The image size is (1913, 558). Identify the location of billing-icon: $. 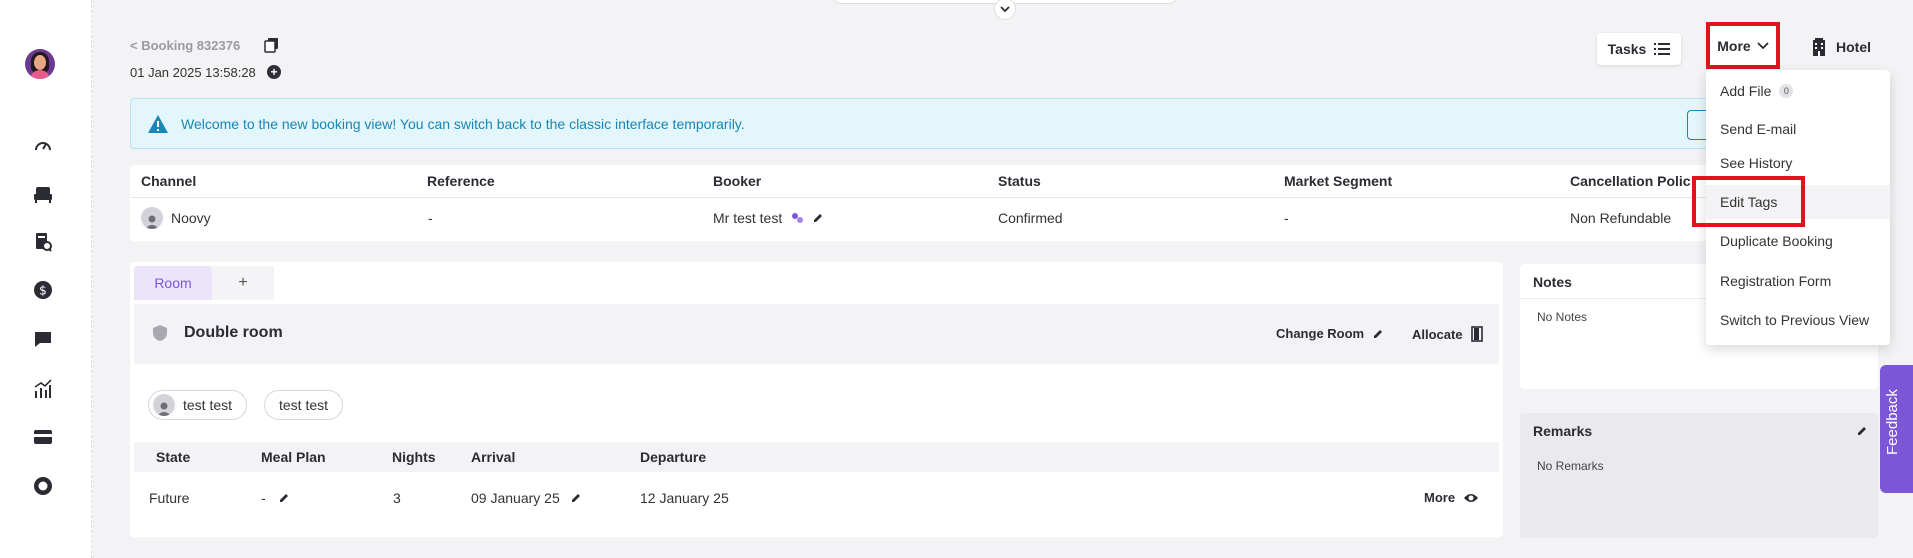
(43, 290).